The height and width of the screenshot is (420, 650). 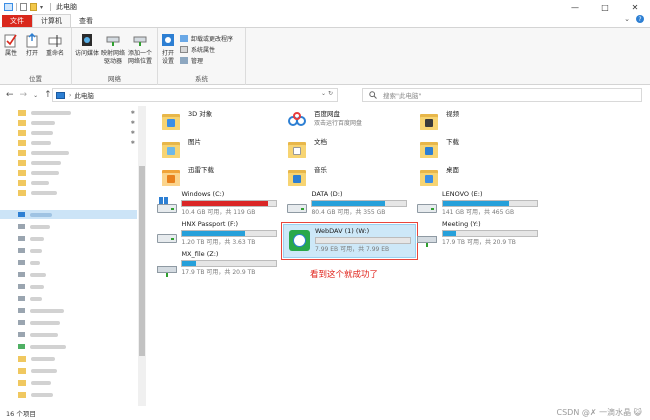 What do you see at coordinates (167, 57) in the screenshot?
I see `open-settings-label: 打开 设置` at bounding box center [167, 57].